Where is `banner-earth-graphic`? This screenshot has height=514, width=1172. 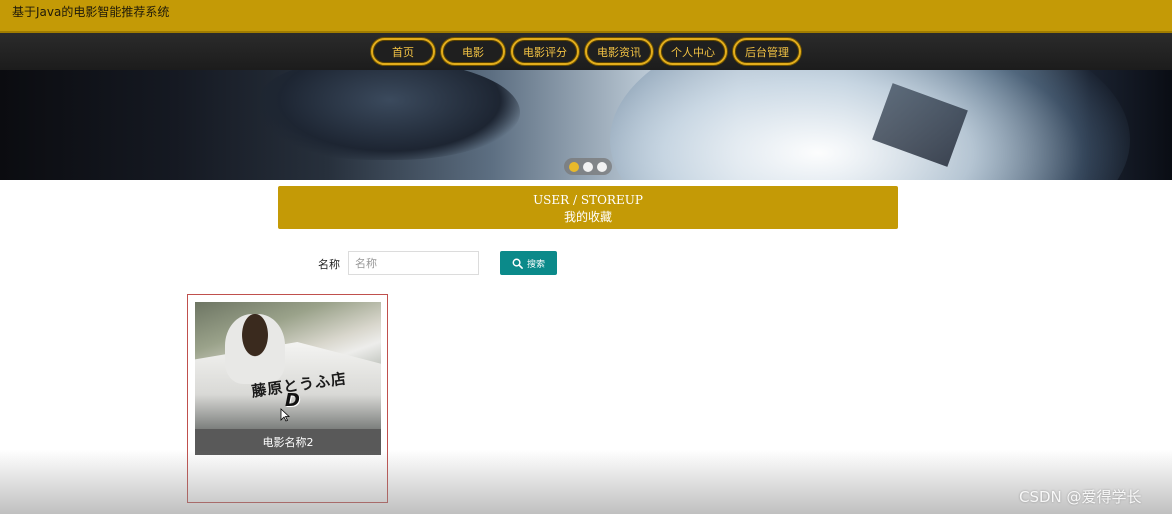
banner-earth-graphic is located at coordinates (870, 125).